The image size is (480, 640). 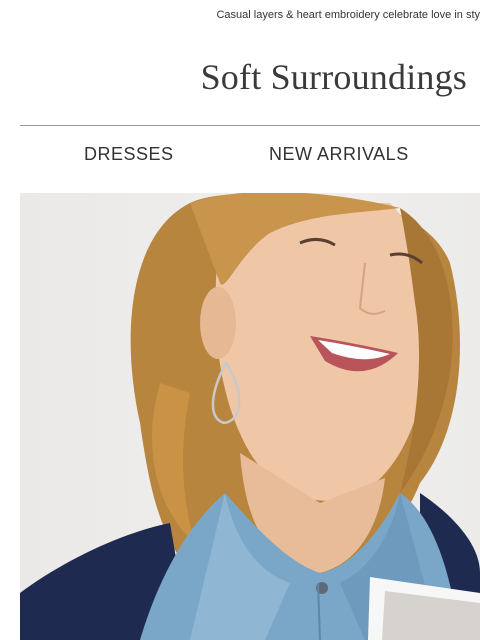 What do you see at coordinates (334, 77) in the screenshot?
I see `brand-logo: Soft Surroundings` at bounding box center [334, 77].